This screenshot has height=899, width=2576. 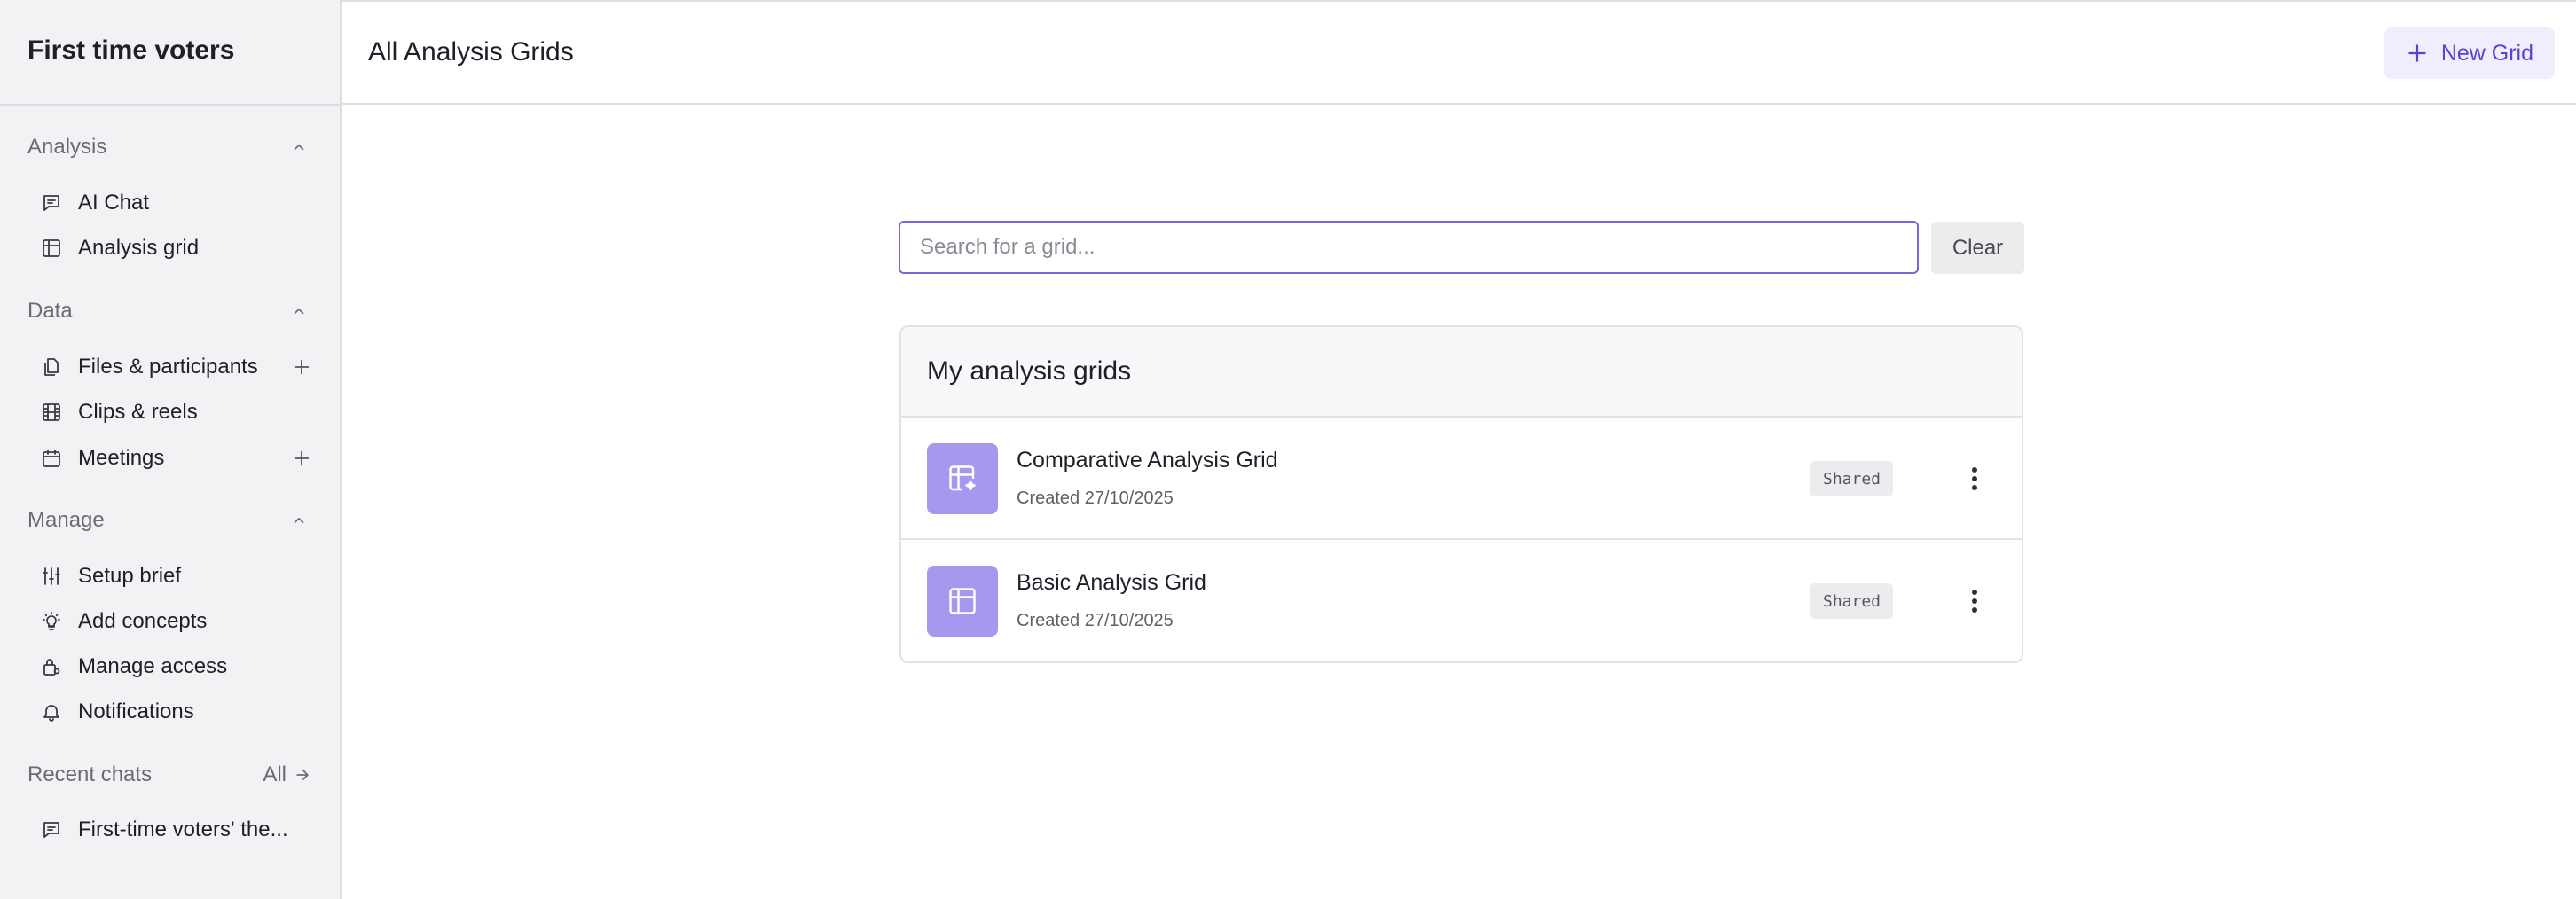 I want to click on section-data: Data, so click(x=169, y=311).